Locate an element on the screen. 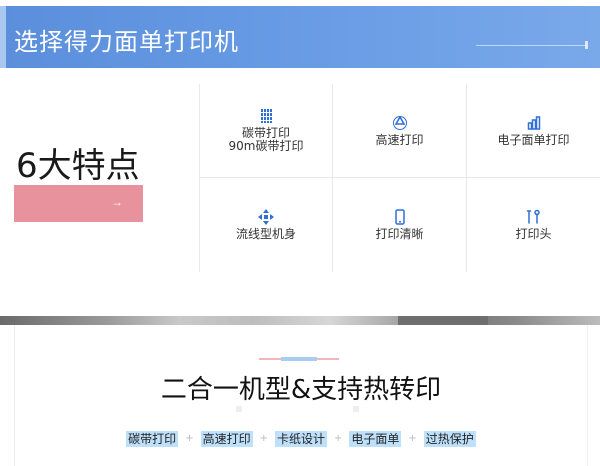  arrow-right-icon: → is located at coordinates (117, 202).